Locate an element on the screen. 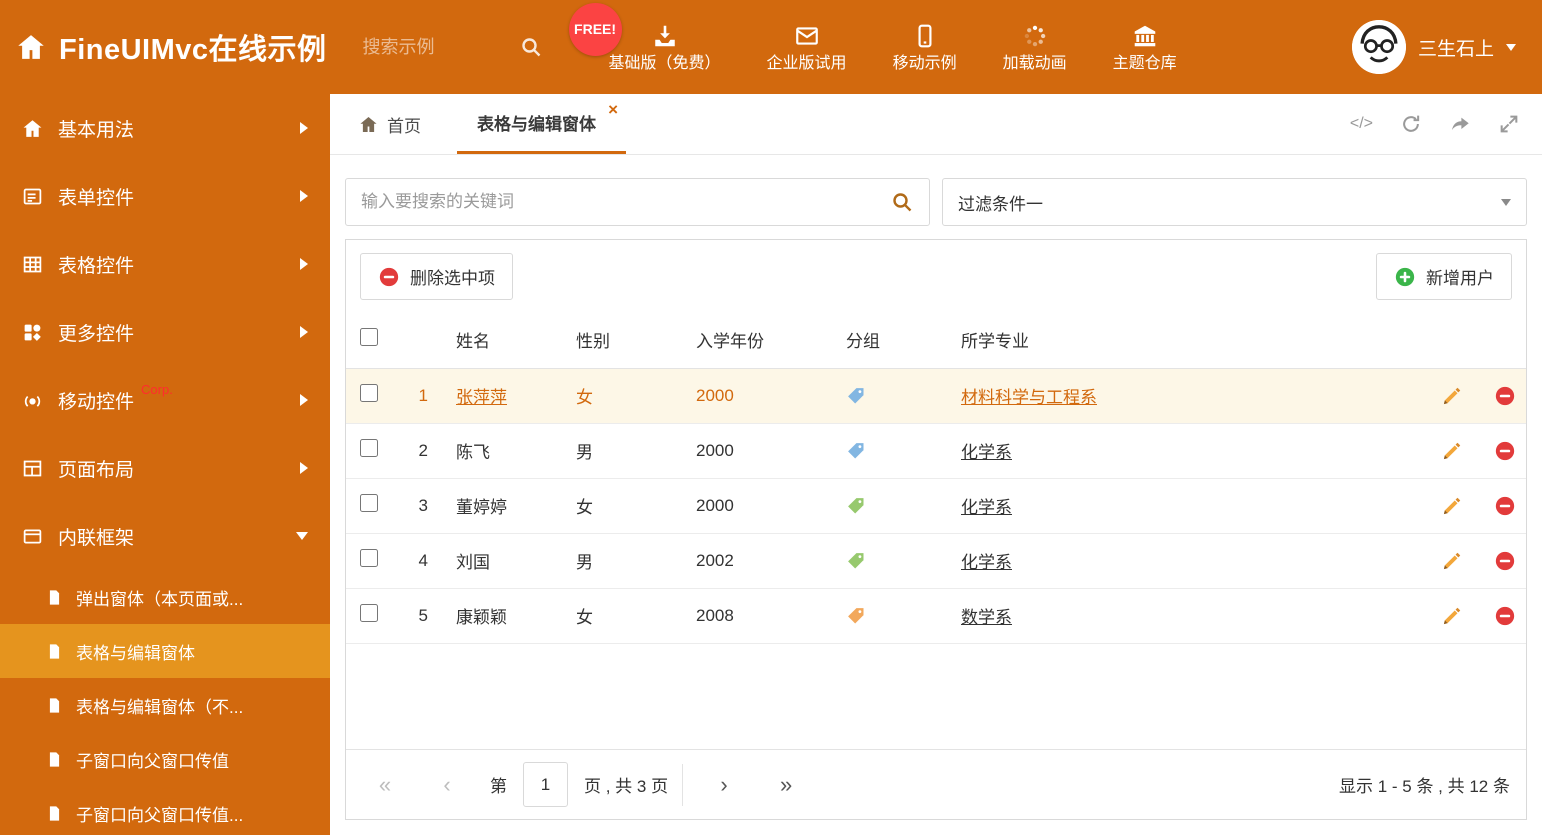  student-name-link: 张萍萍 is located at coordinates (481, 397).